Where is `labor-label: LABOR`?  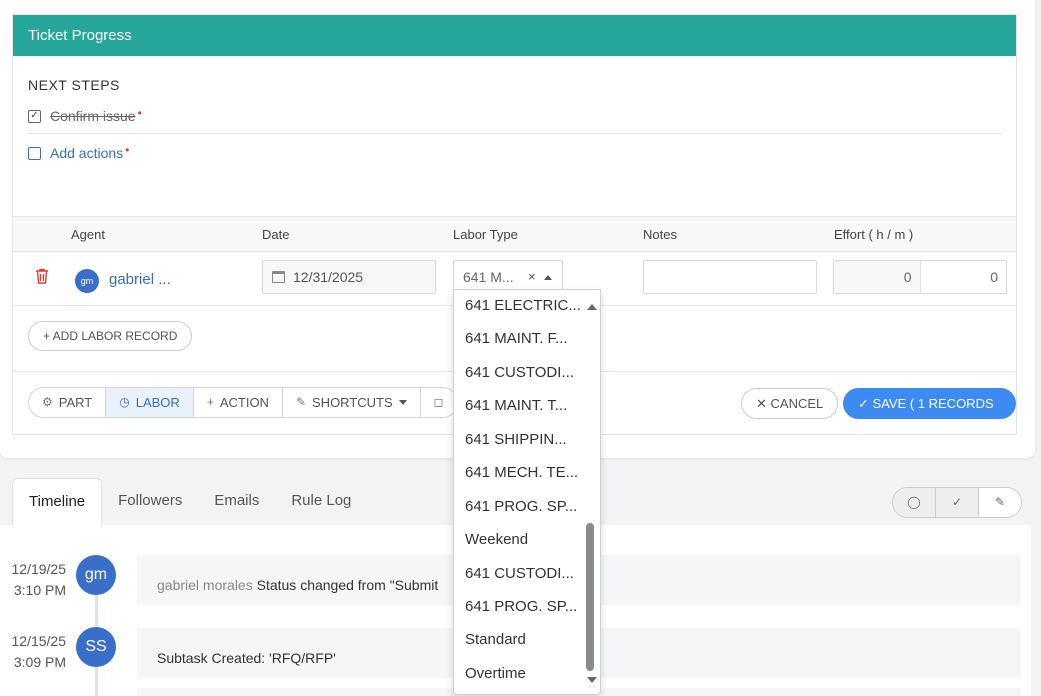
labor-label: LABOR is located at coordinates (157, 402).